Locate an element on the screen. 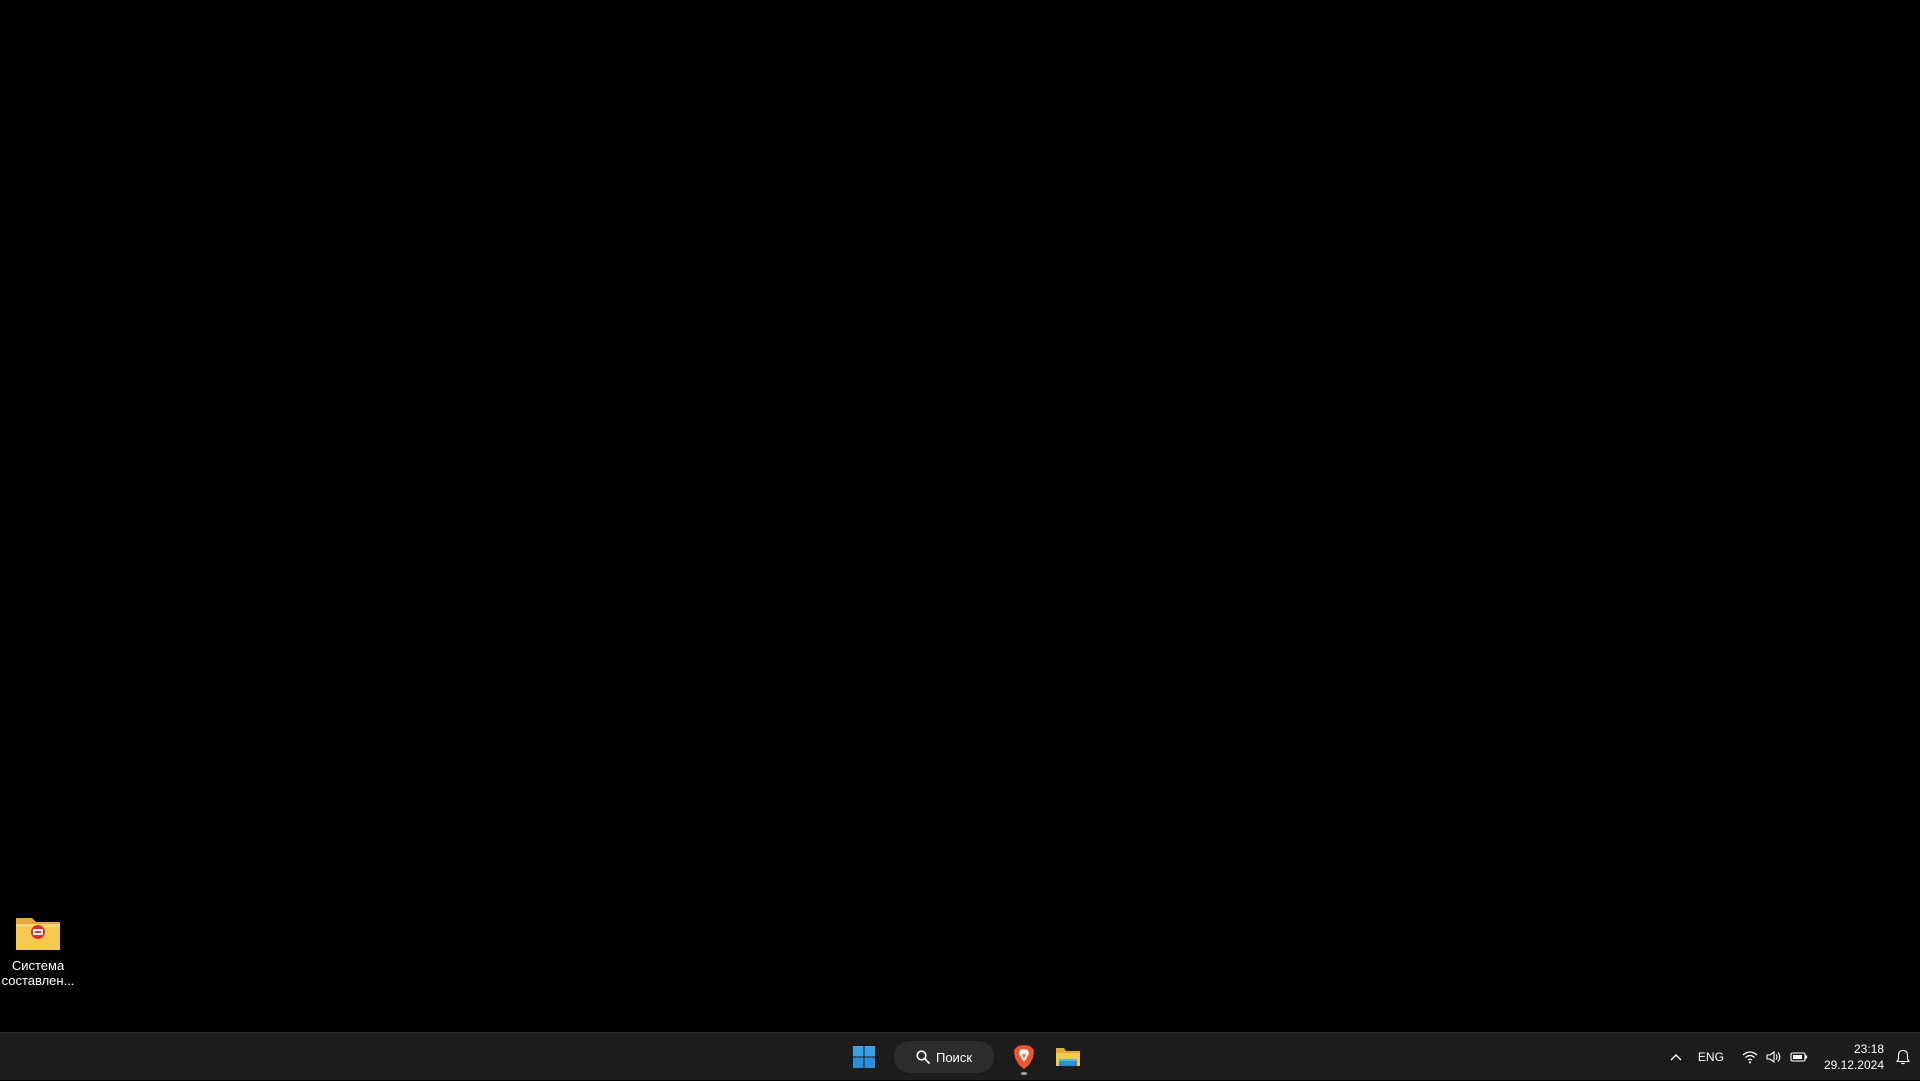  taskbar-app-file-explorer is located at coordinates (1068, 1057).